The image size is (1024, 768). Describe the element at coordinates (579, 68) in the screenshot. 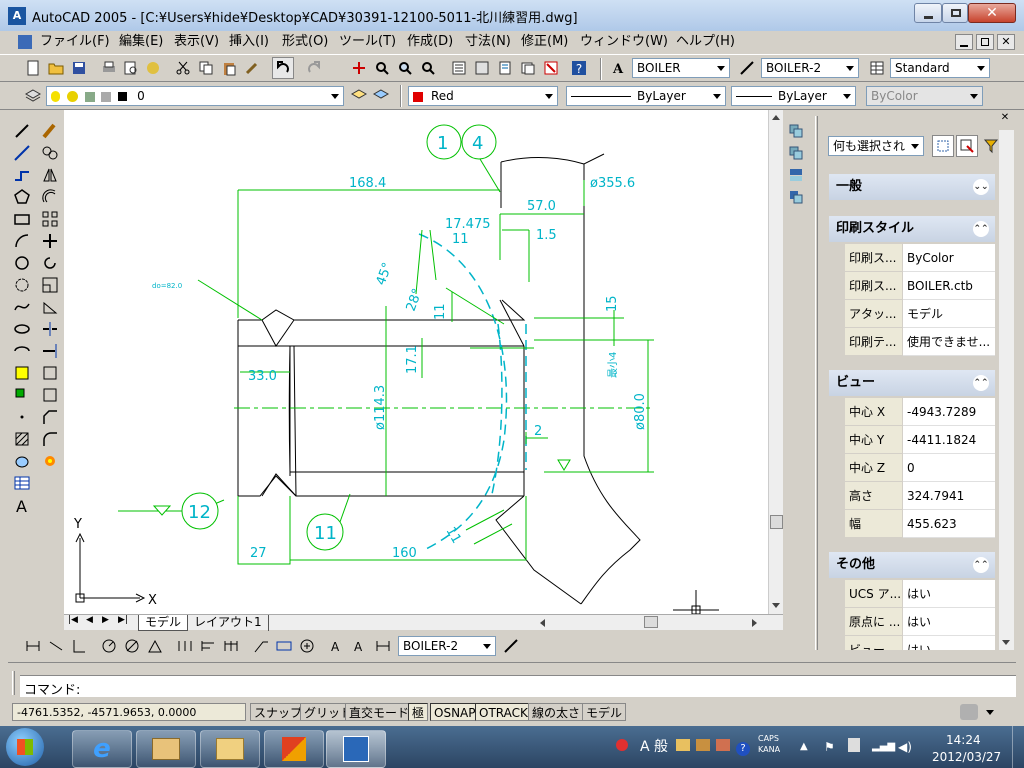

I see `help-button: ?` at that location.